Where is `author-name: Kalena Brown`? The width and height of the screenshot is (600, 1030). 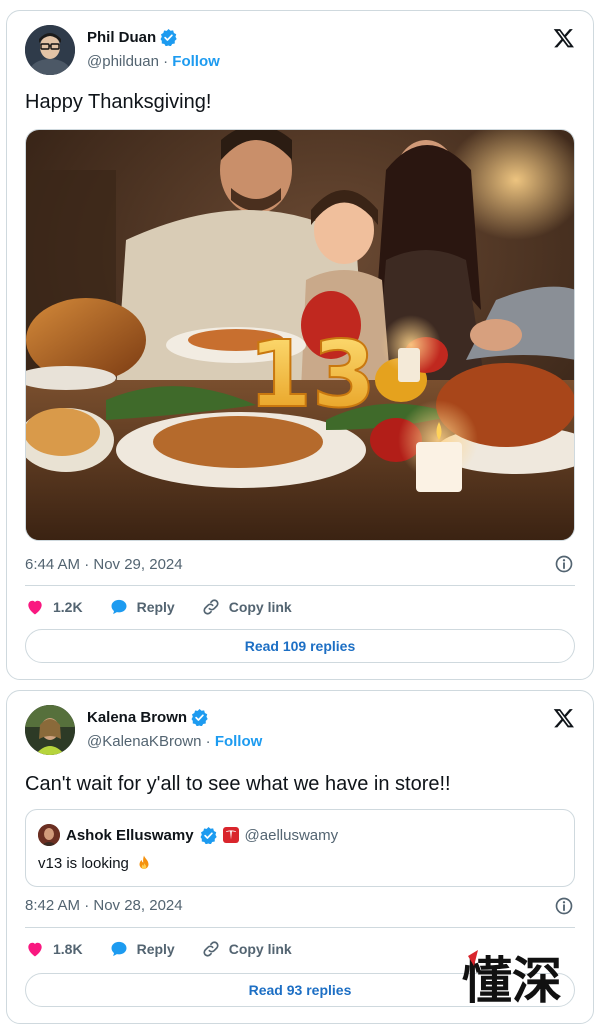 author-name: Kalena Brown is located at coordinates (137, 717).